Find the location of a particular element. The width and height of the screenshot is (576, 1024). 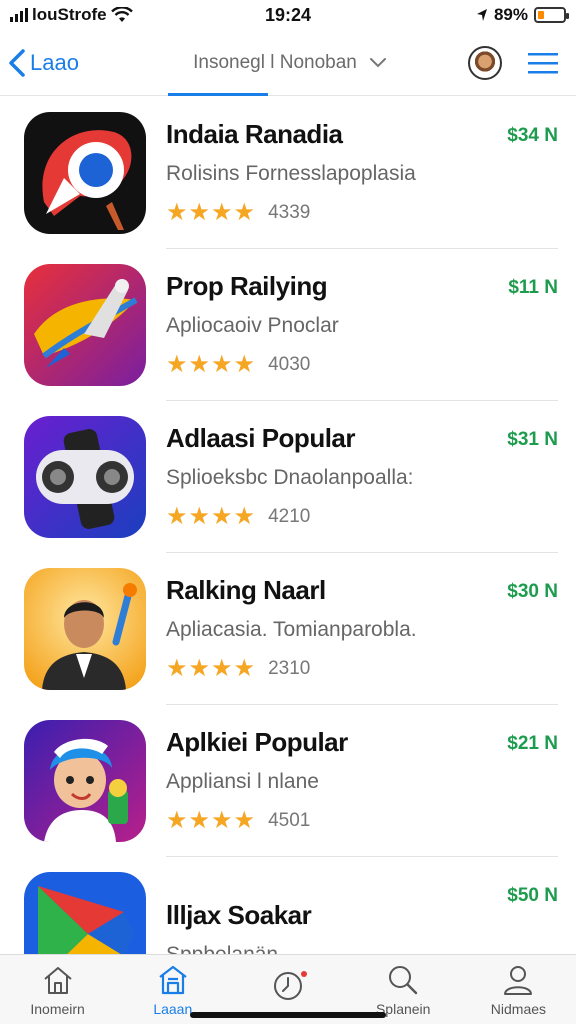

avatar is located at coordinates (485, 62).